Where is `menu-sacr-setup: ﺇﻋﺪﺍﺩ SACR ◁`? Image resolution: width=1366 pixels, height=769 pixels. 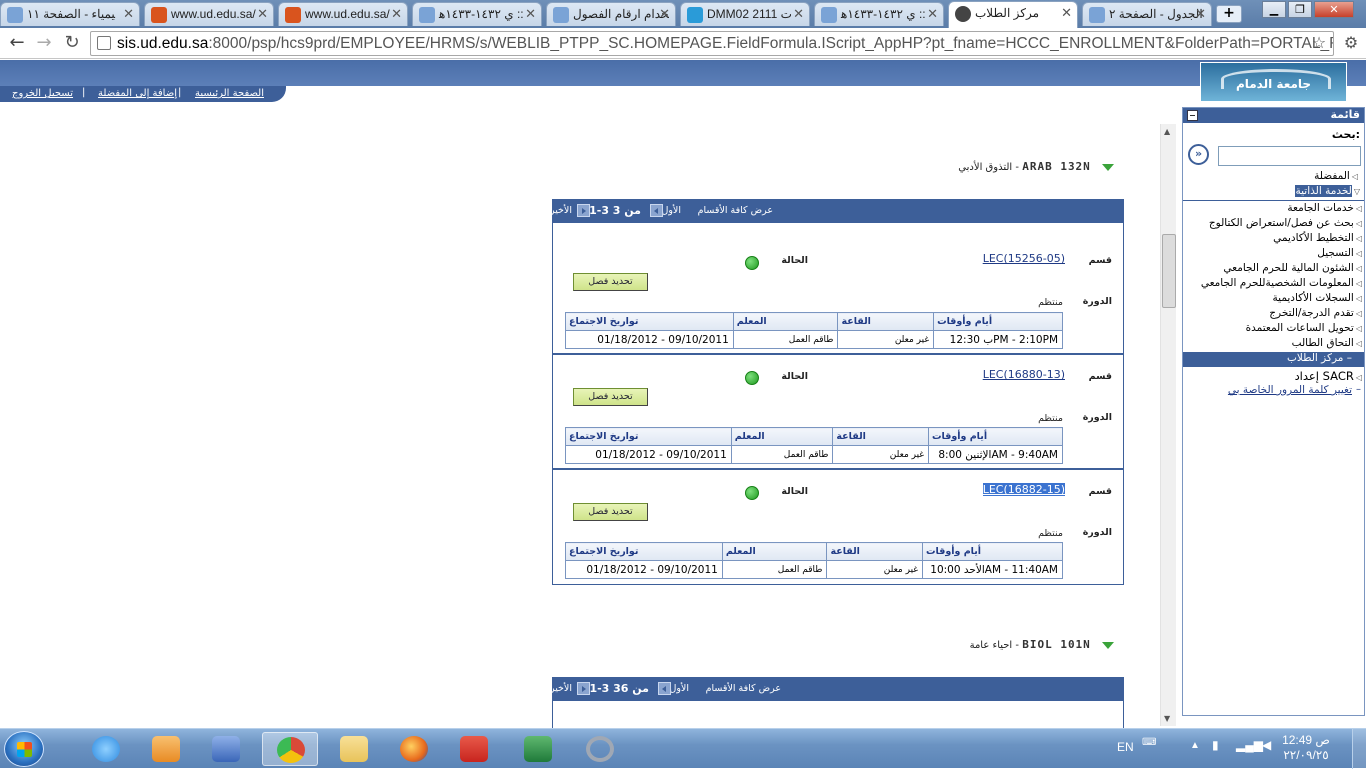
menu-sacr-setup: ﺇﻋﺪﺍﺩ SACR ◁ is located at coordinates (1328, 376).